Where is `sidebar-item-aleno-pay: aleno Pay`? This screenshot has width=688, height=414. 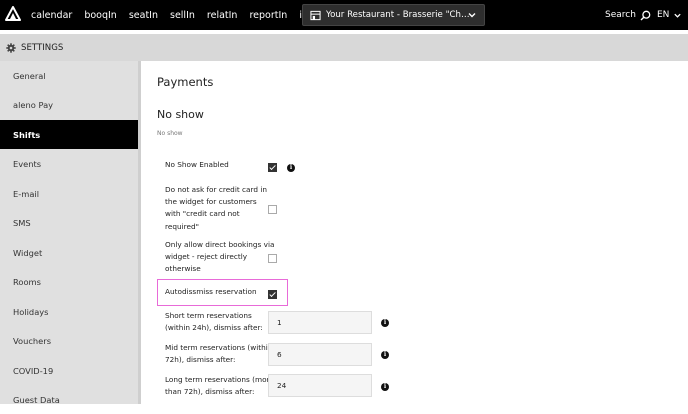
sidebar-item-aleno-pay: aleno Pay is located at coordinates (69, 104).